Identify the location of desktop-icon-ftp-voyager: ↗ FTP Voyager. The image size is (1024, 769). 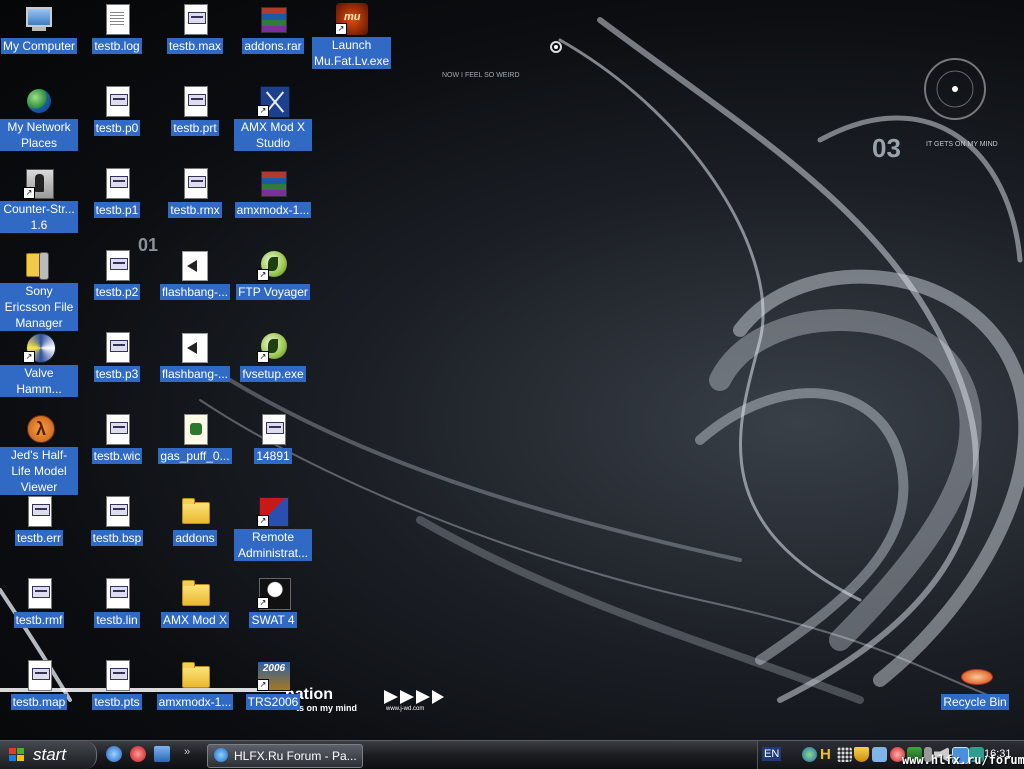
(273, 275).